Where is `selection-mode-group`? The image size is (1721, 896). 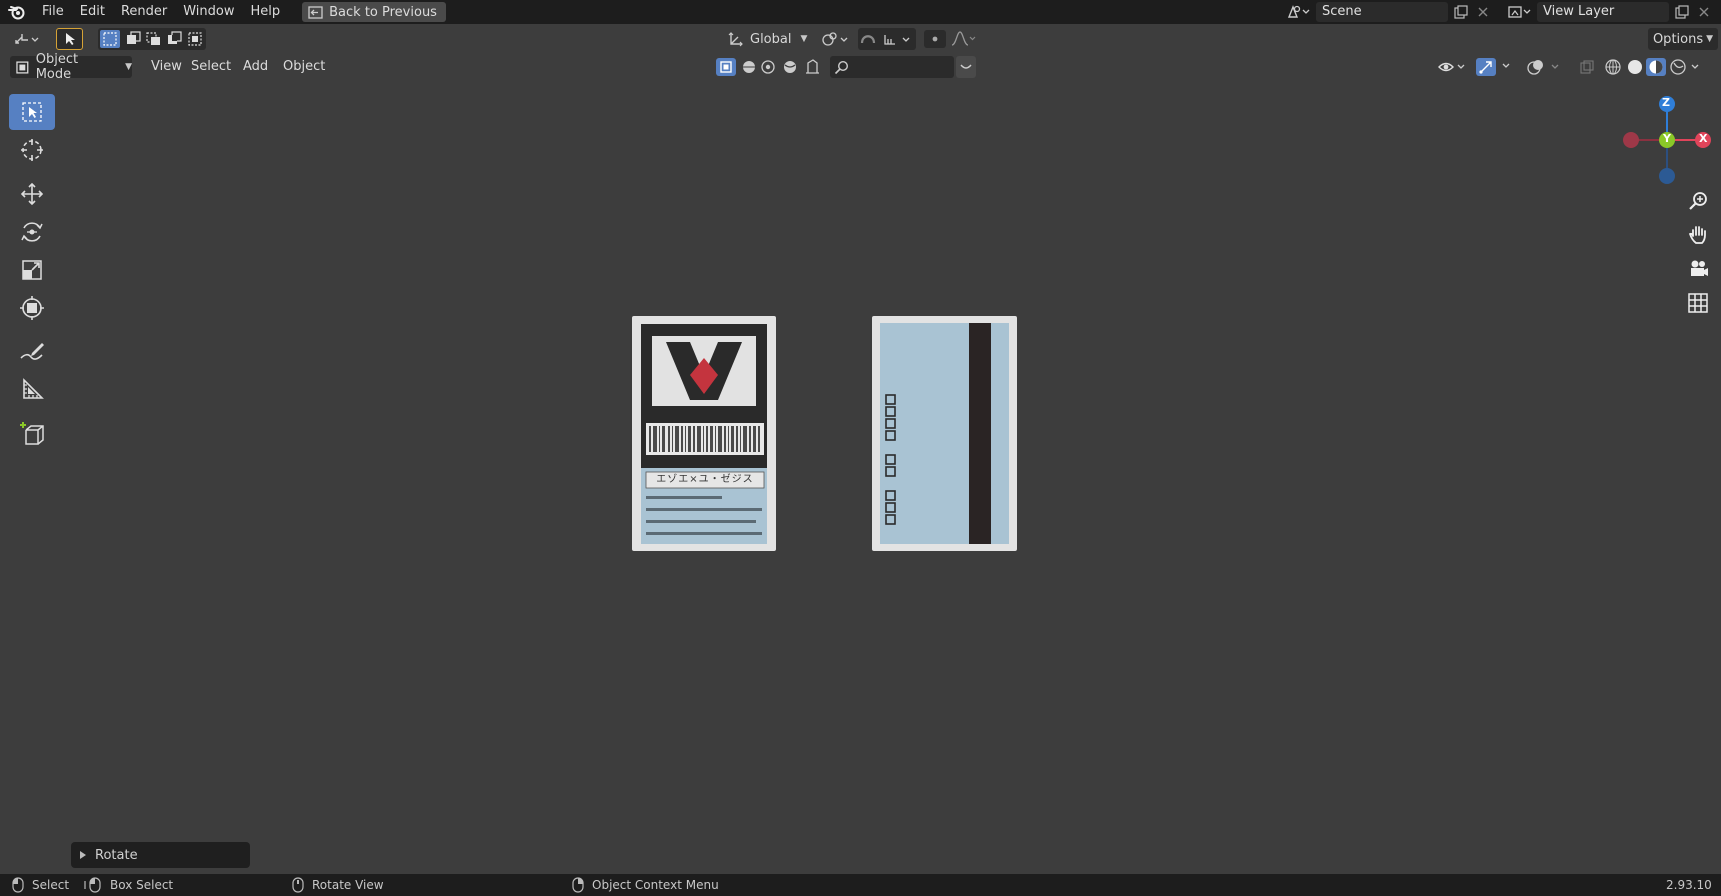 selection-mode-group is located at coordinates (152, 39).